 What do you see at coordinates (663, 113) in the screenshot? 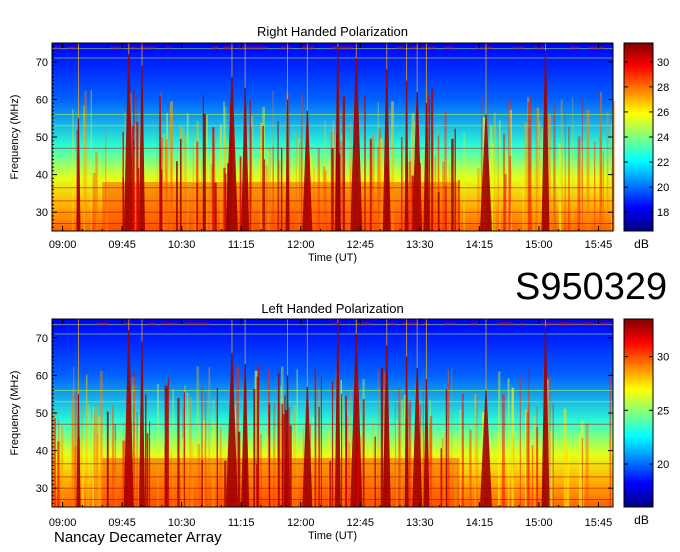
I see `colorbar-tick-label: 26` at bounding box center [663, 113].